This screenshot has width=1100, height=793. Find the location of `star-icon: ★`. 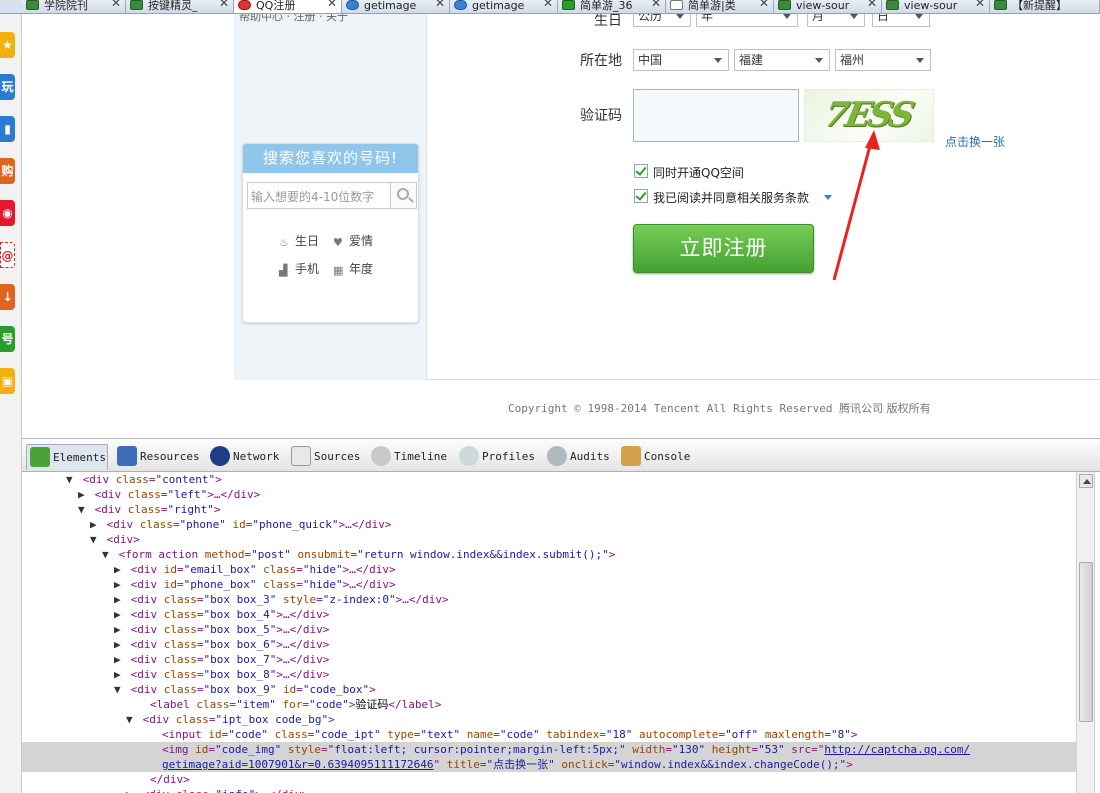

star-icon: ★ is located at coordinates (7, 45).